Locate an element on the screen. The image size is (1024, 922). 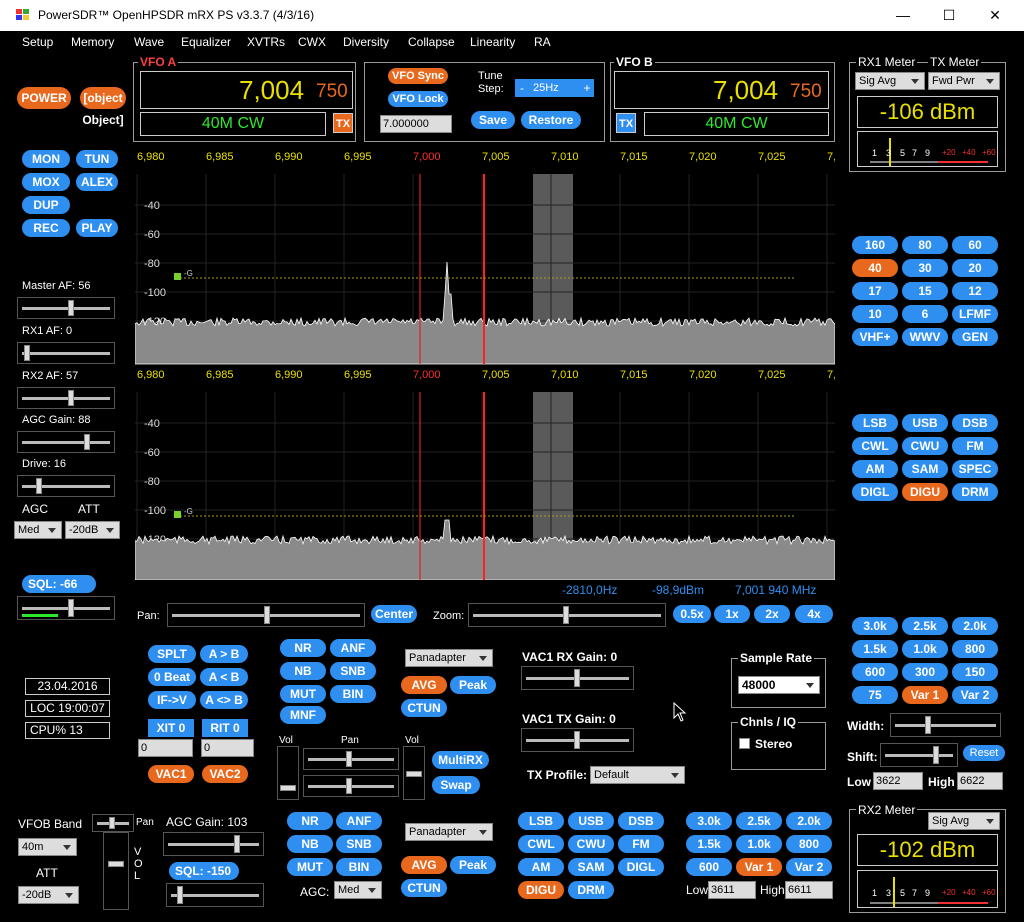
filter-2-0k-button: 2.0k is located at coordinates (975, 626).